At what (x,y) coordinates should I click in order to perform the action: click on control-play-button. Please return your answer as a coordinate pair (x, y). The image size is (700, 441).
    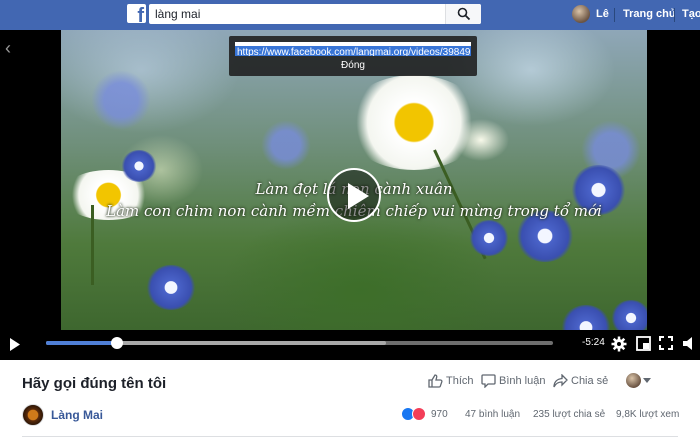
    Looking at the image, I should click on (15, 347).